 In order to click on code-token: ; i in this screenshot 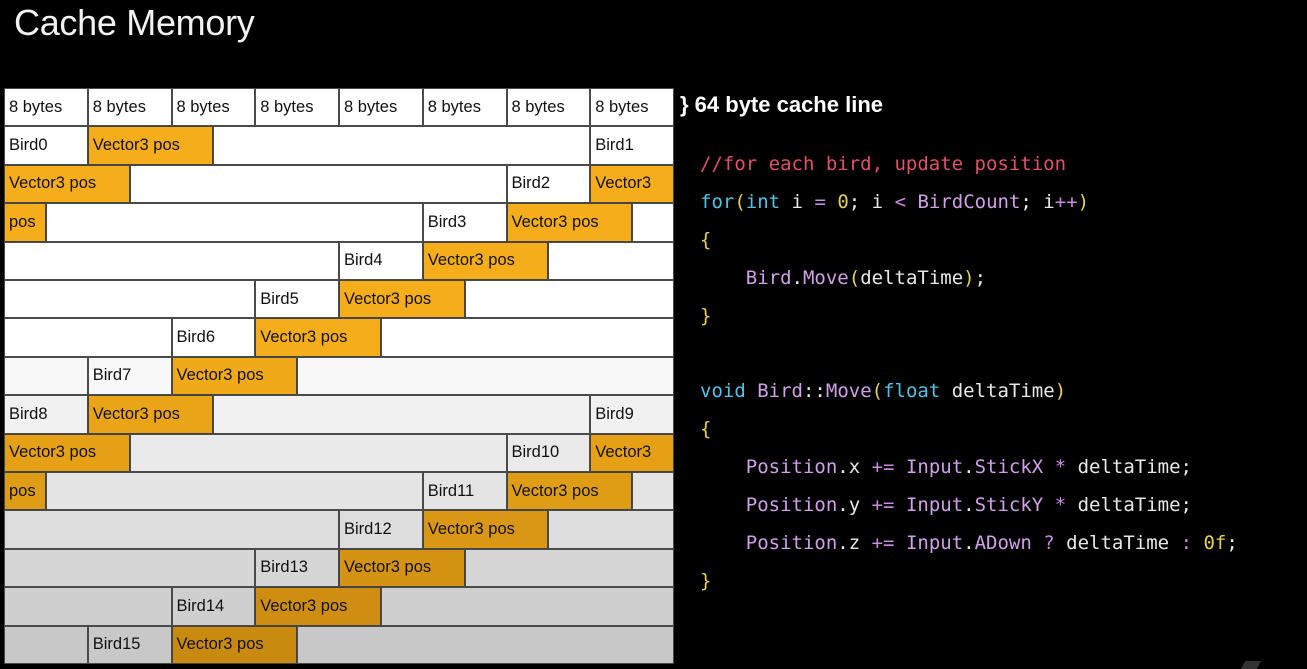, I will do `click(1037, 201)`.